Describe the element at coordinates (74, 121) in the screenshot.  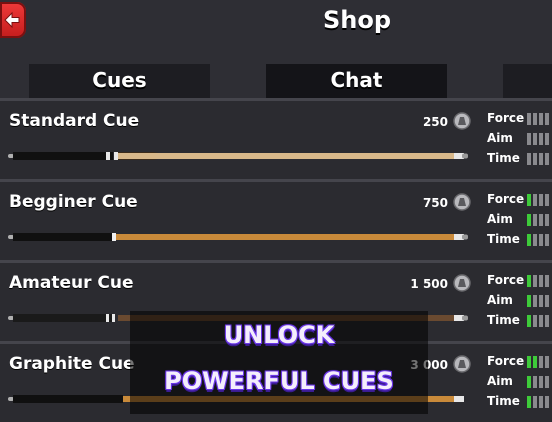
I see `cue-name: Standard Cue` at that location.